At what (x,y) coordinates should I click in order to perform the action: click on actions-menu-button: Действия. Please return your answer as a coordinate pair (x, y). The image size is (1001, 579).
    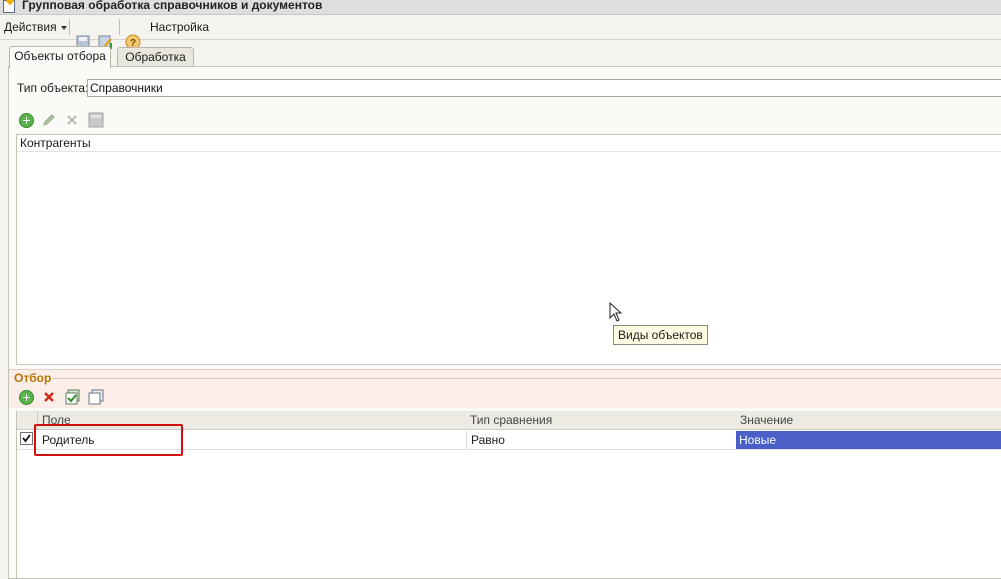
    Looking at the image, I should click on (35, 27).